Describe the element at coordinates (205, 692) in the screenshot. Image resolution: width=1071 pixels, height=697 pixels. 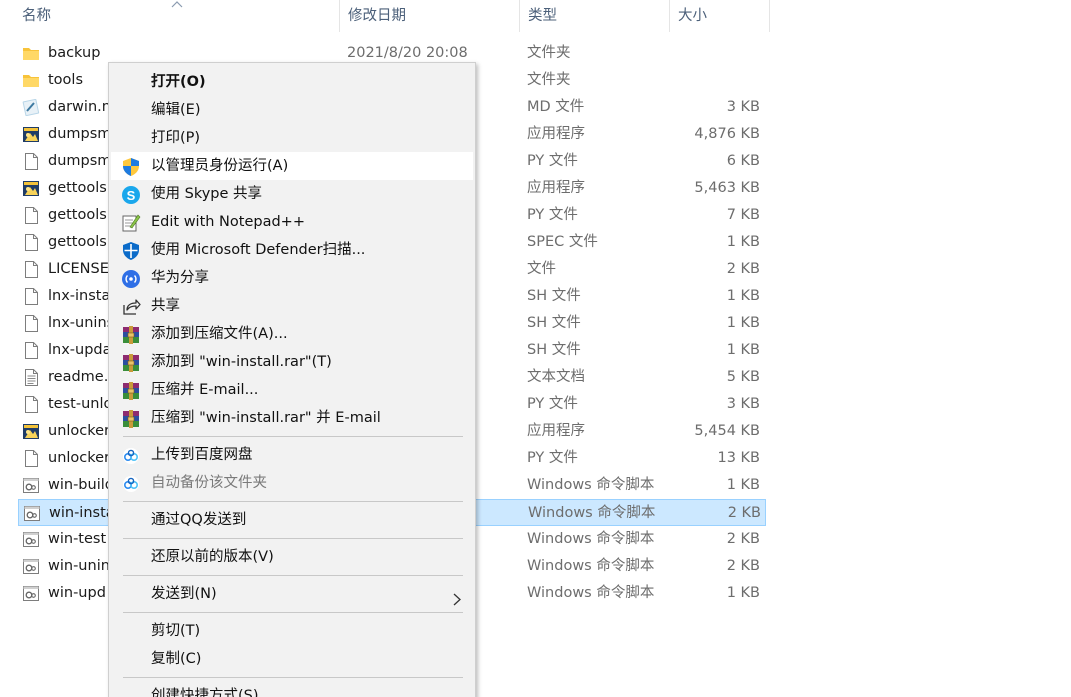
I see `menu-item-label: 创建快捷方式(S)` at that location.